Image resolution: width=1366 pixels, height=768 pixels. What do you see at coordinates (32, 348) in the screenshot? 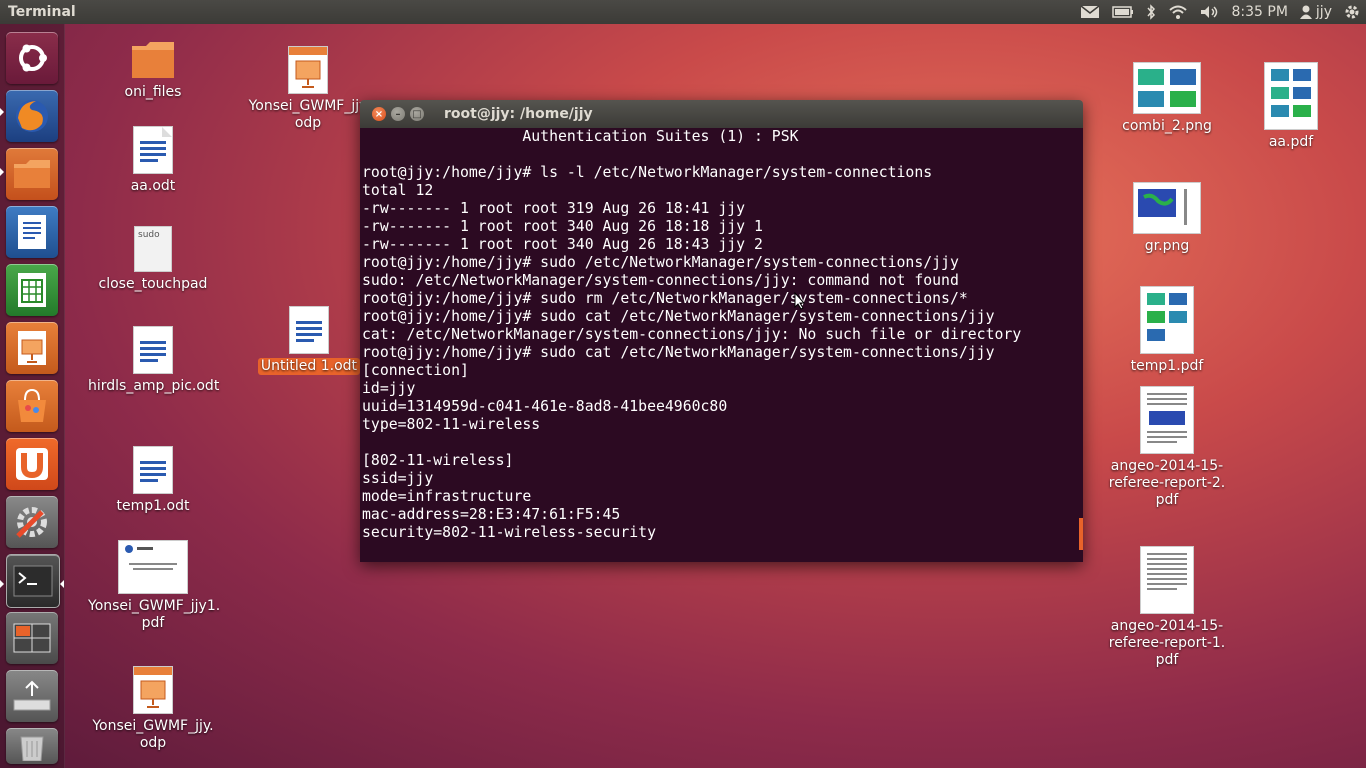
I see `impress-icon` at bounding box center [32, 348].